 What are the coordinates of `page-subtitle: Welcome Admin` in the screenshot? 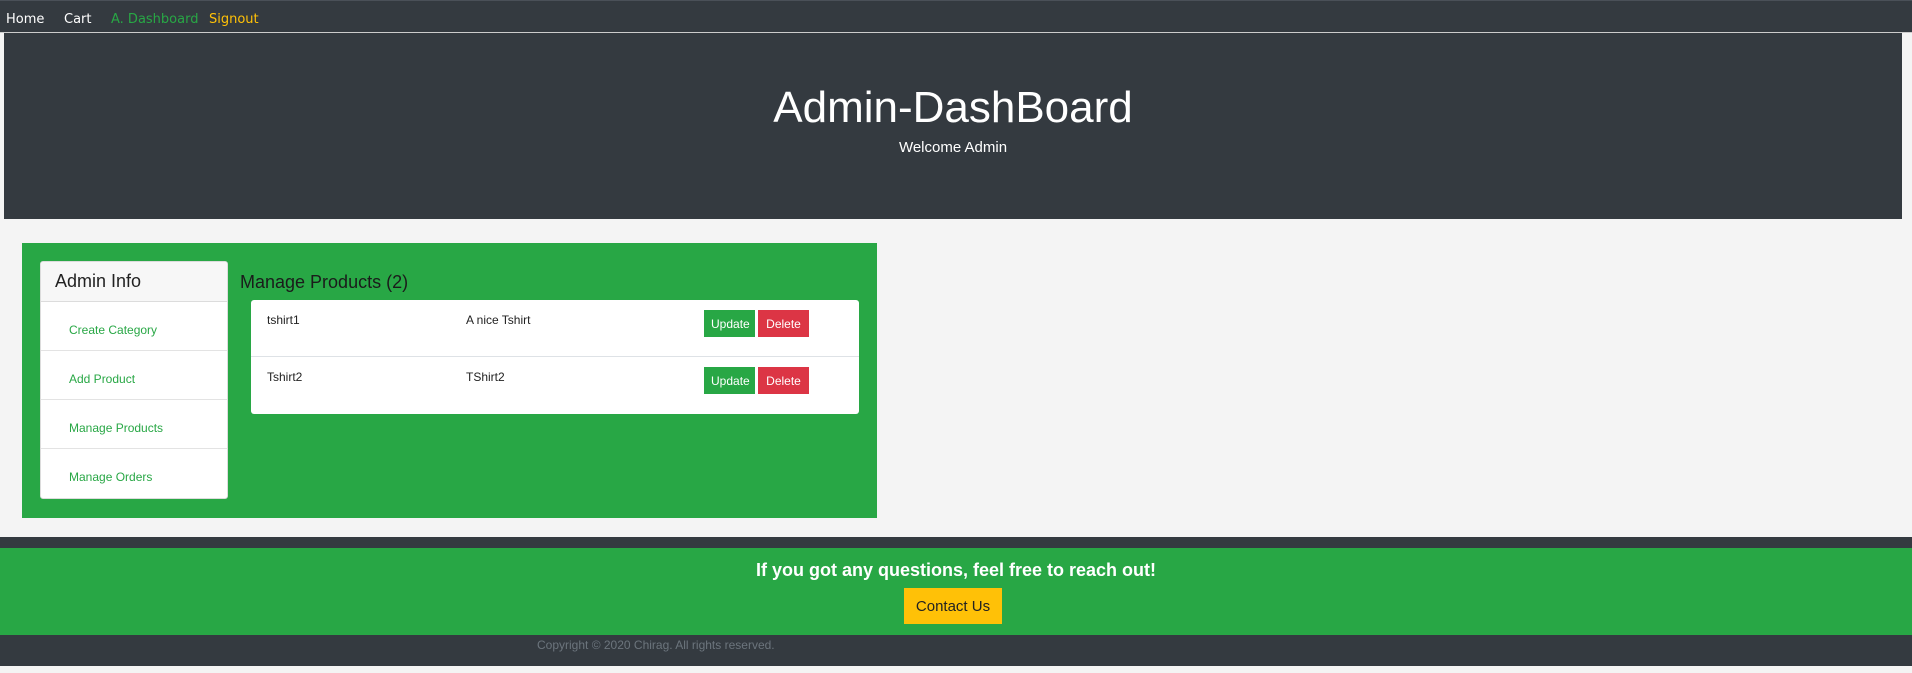 It's located at (953, 147).